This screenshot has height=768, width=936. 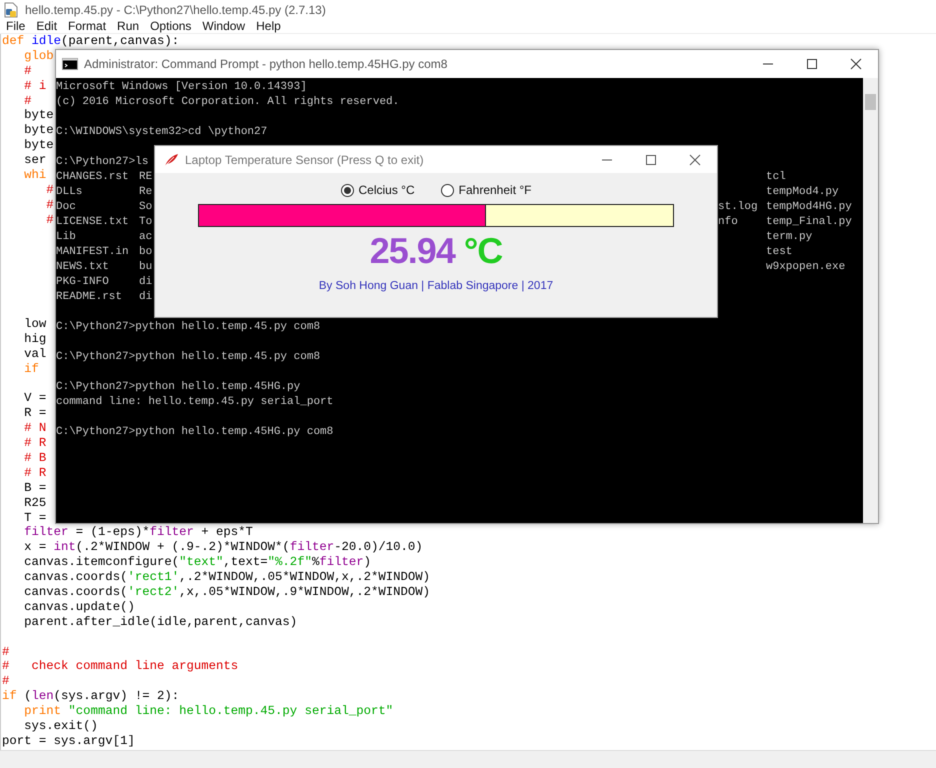 I want to click on code-line: T =, so click(x=34, y=518).